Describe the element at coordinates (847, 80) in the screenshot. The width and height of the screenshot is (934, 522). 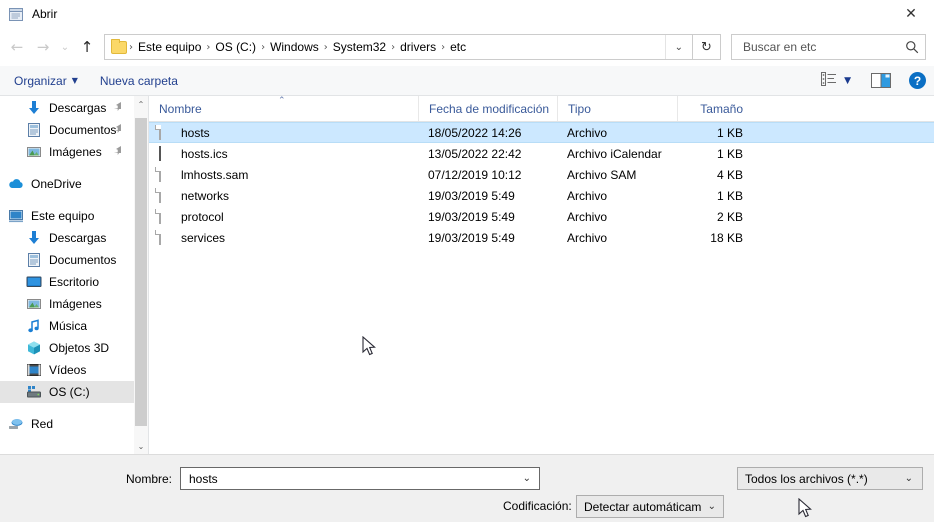
I see `chevron-down-icon: ▼` at that location.